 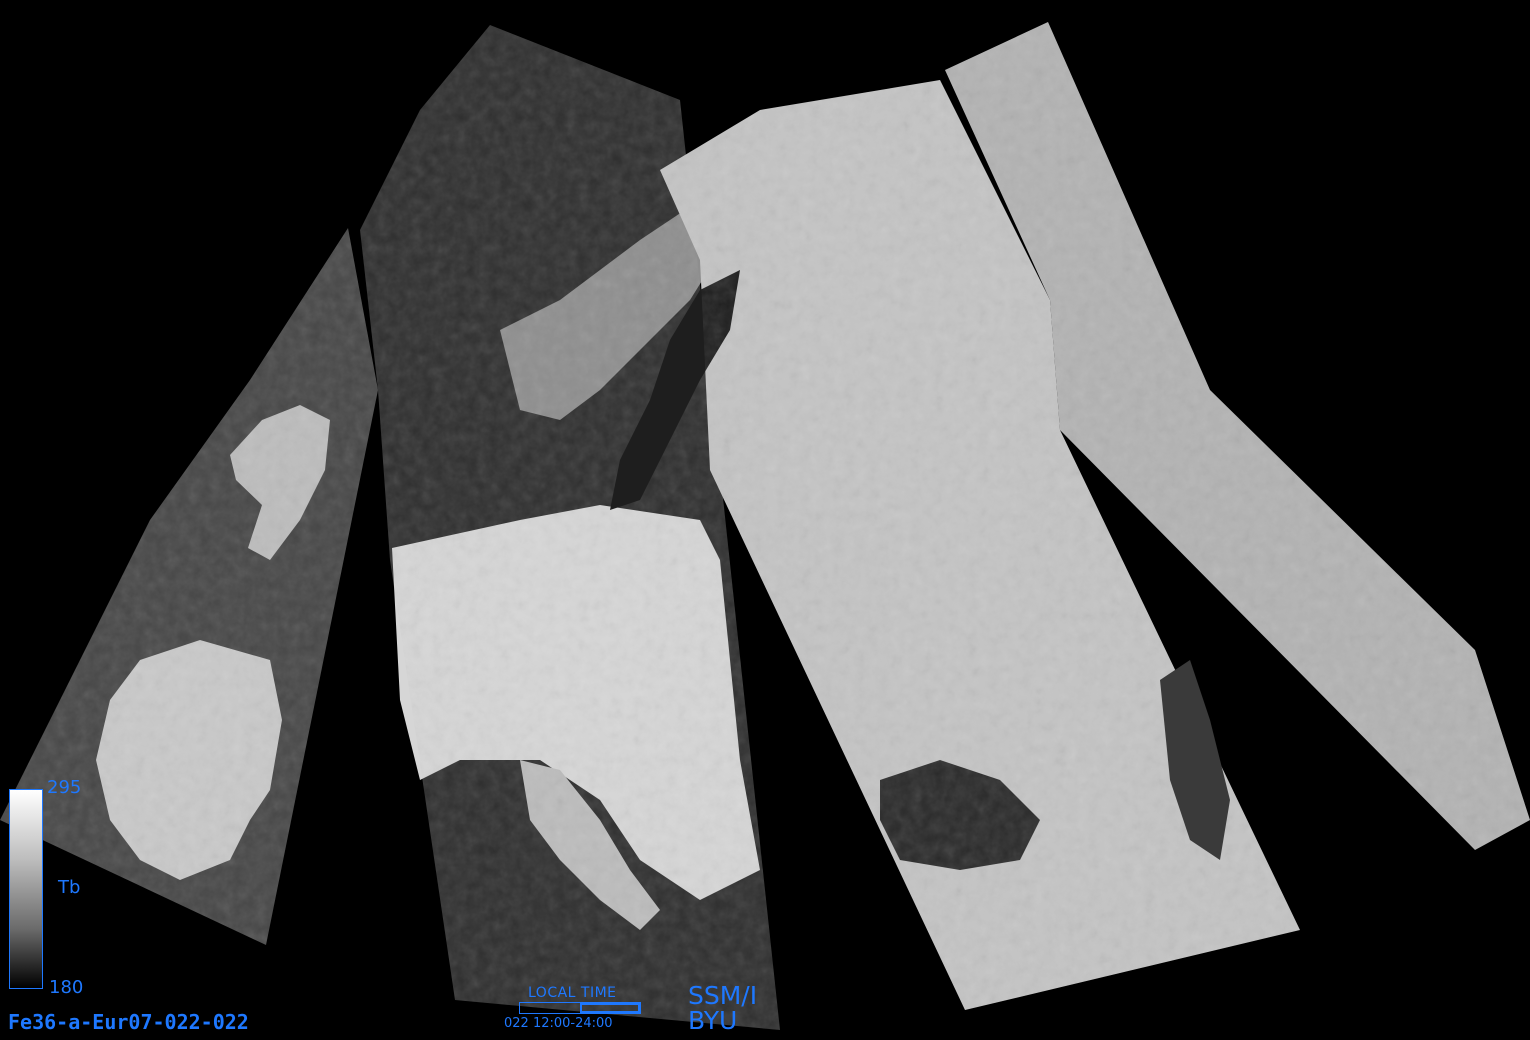 What do you see at coordinates (558, 1023) in the screenshot?
I see `local-time-range: 022 12:00-24:00` at bounding box center [558, 1023].